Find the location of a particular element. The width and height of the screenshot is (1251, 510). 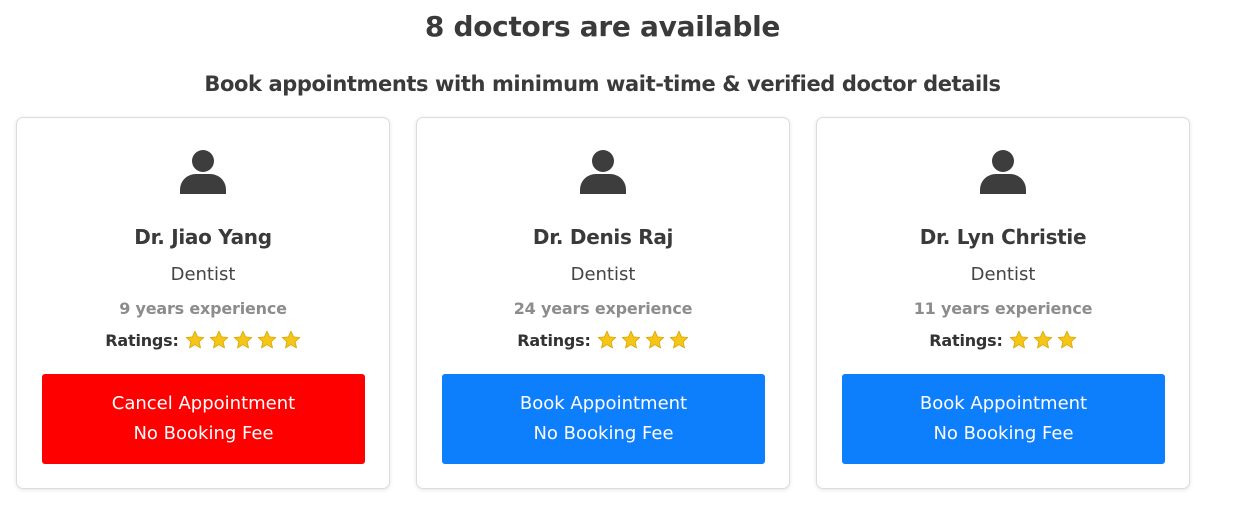

page-title: 8 doctors are available is located at coordinates (602, 26).